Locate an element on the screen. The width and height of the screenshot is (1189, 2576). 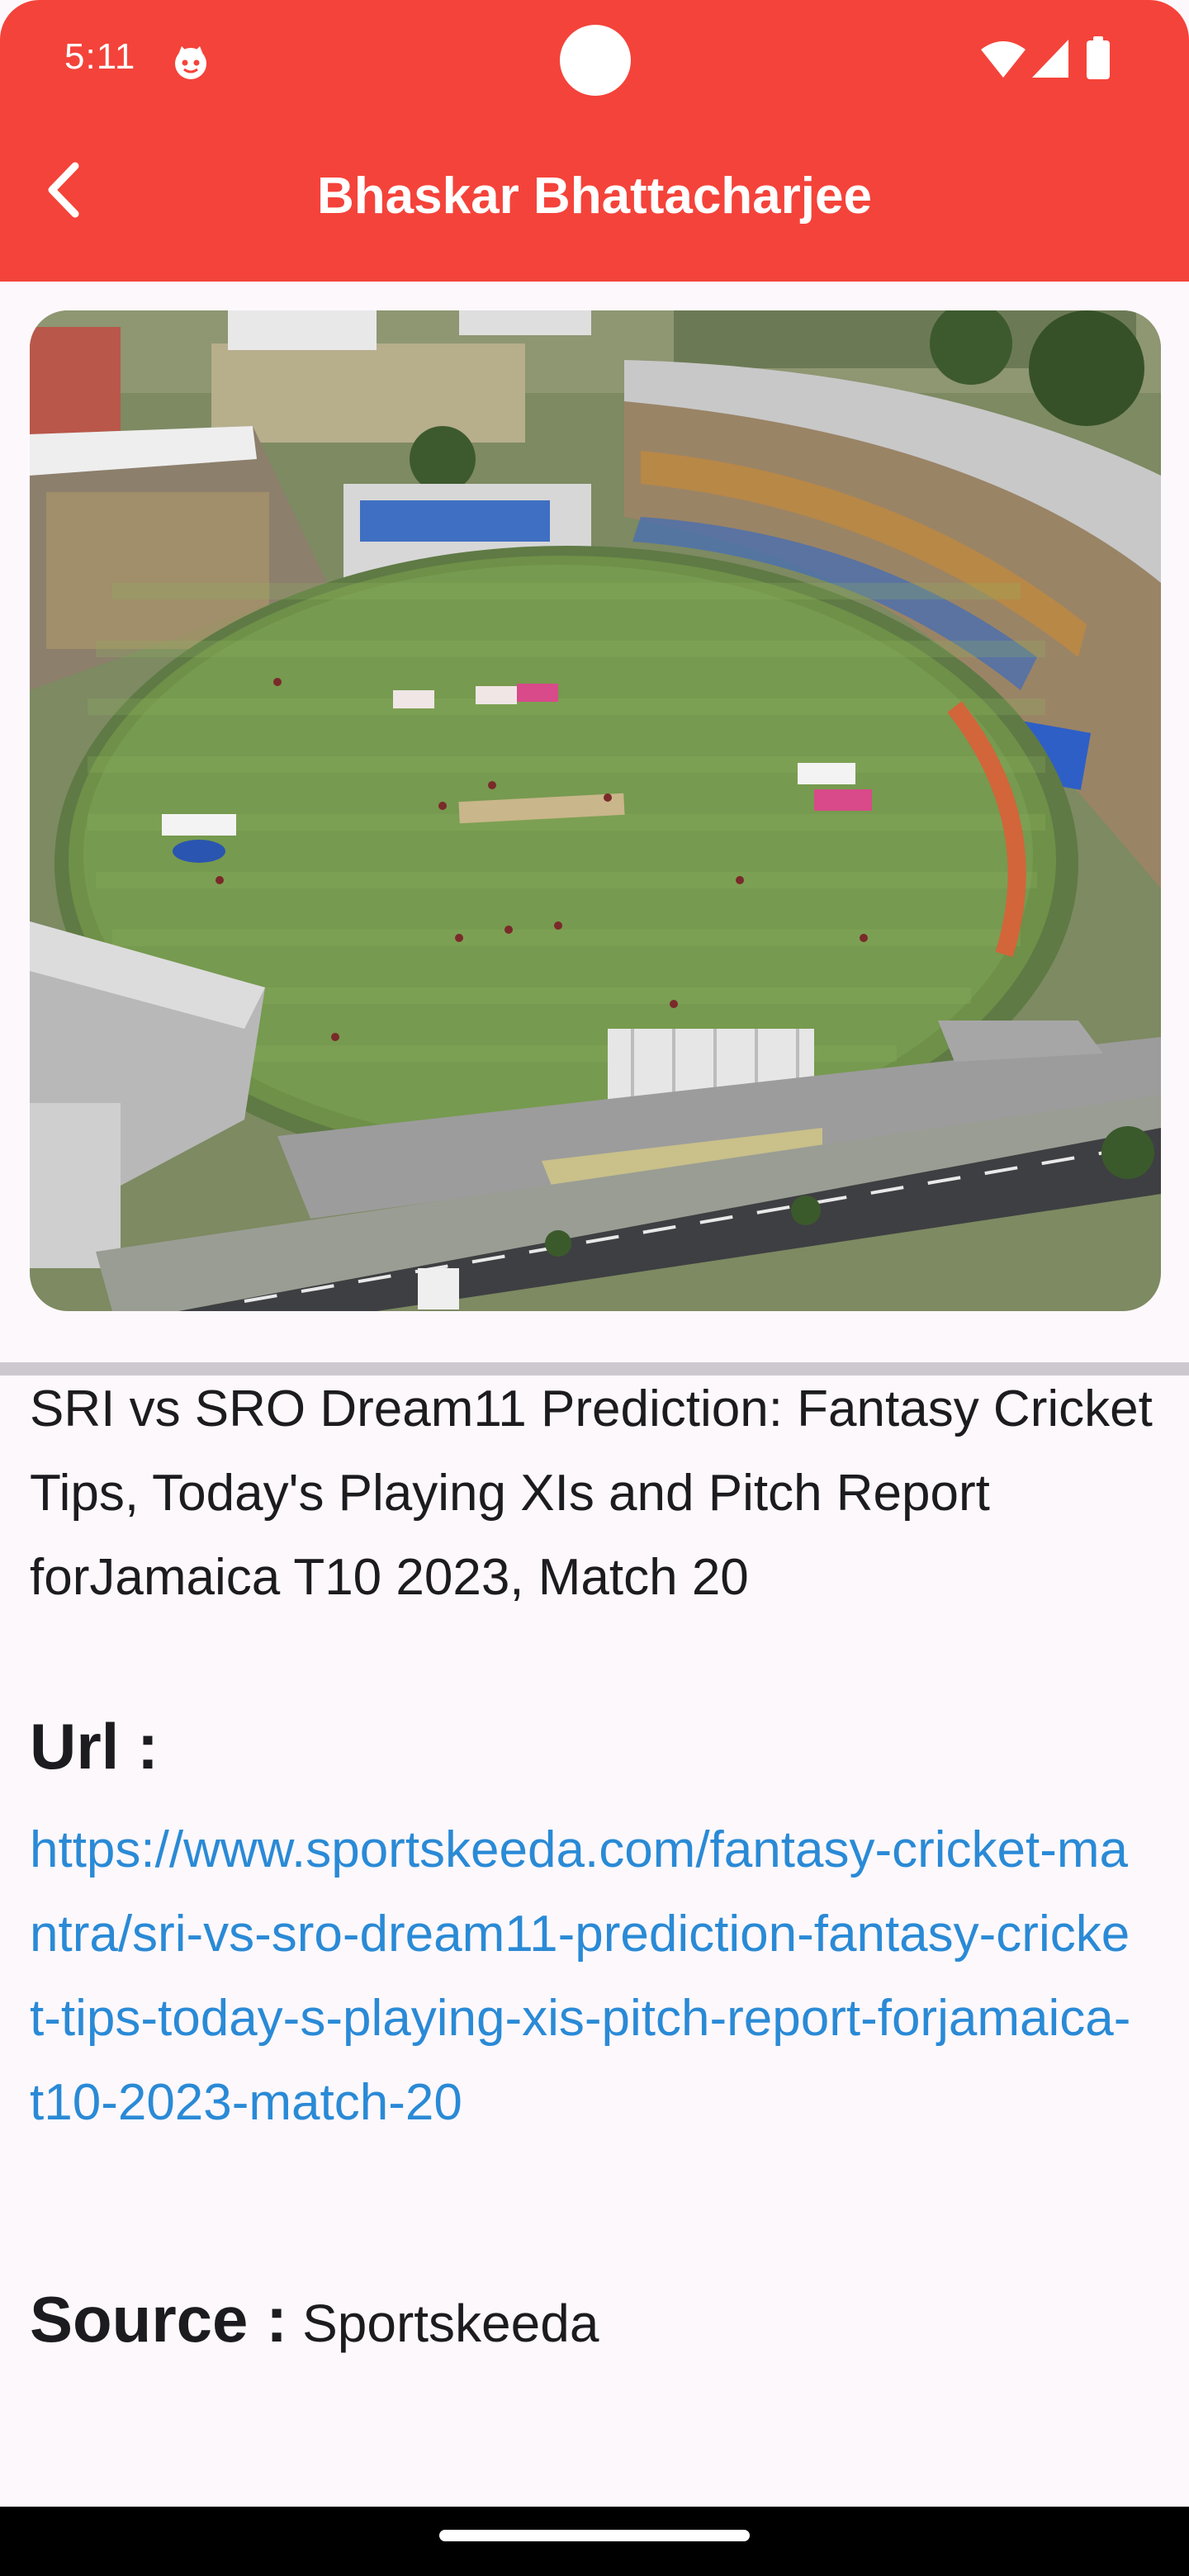
source-row: Source : Sportskeeda is located at coordinates (314, 2319).